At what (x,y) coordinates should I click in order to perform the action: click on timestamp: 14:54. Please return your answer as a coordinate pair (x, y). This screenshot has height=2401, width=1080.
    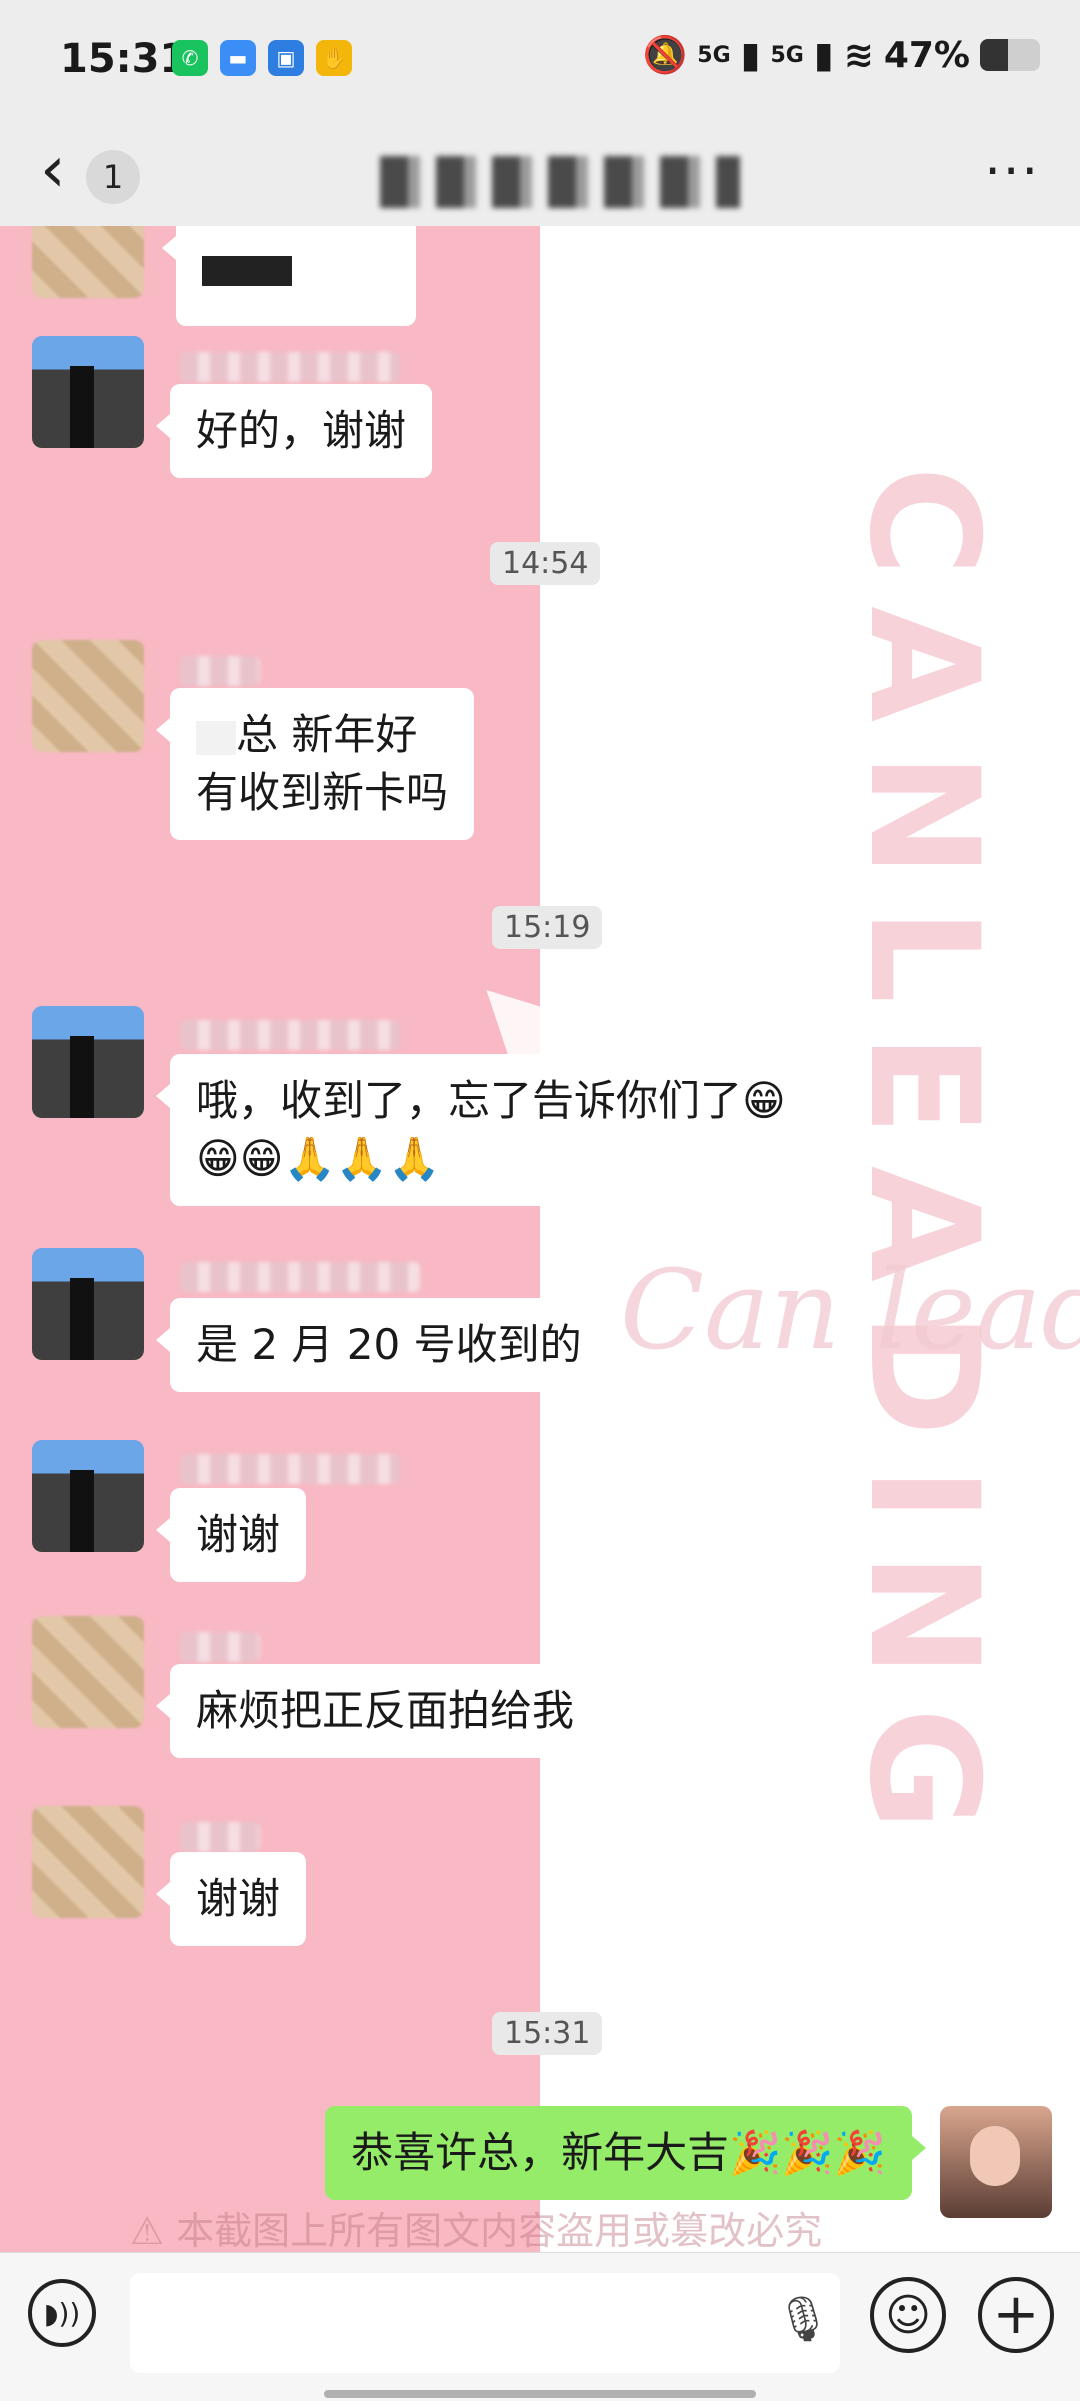
    Looking at the image, I should click on (545, 563).